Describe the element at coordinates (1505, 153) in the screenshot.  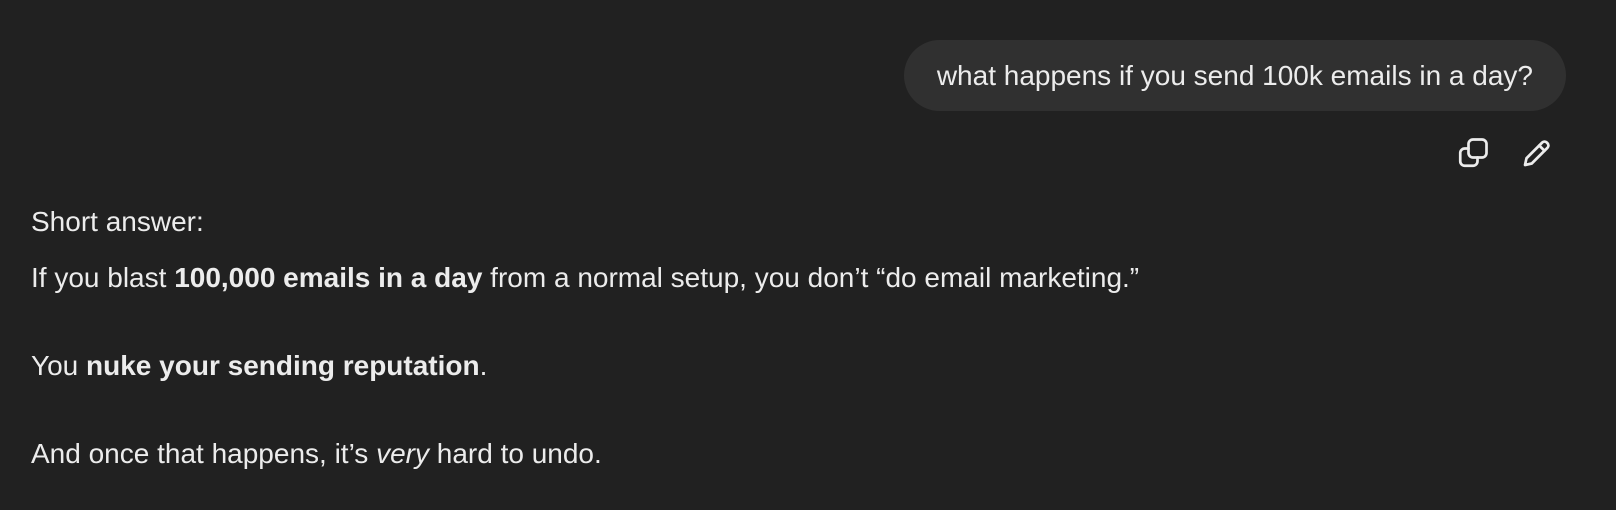
I see `user-message-actions` at that location.